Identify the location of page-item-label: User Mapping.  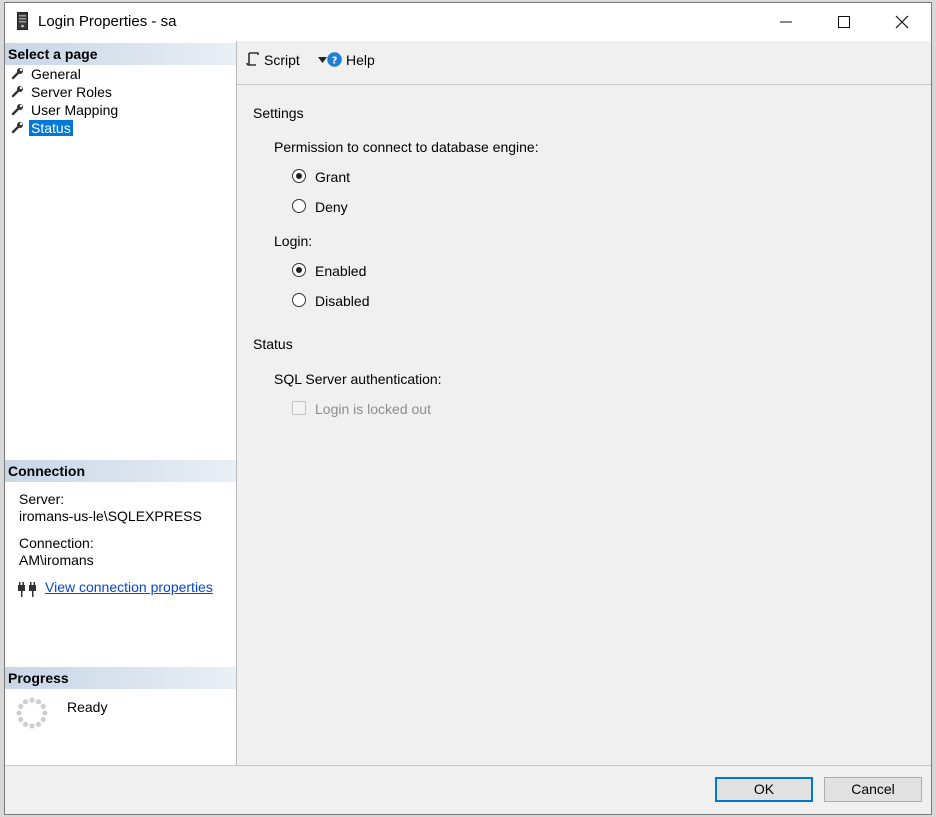
(75, 110).